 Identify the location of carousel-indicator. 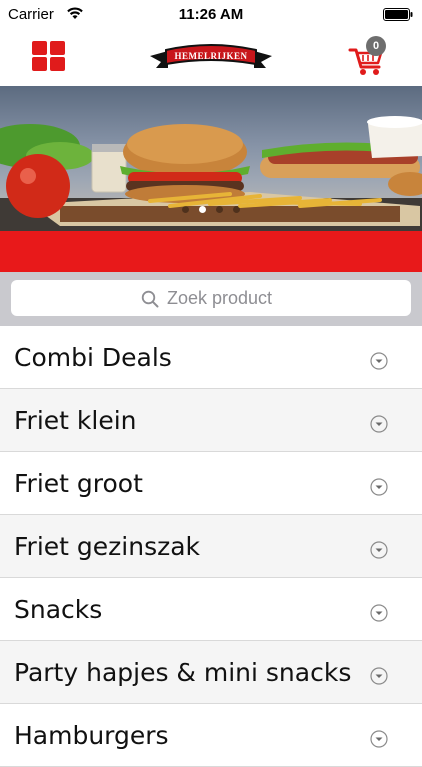
(211, 209).